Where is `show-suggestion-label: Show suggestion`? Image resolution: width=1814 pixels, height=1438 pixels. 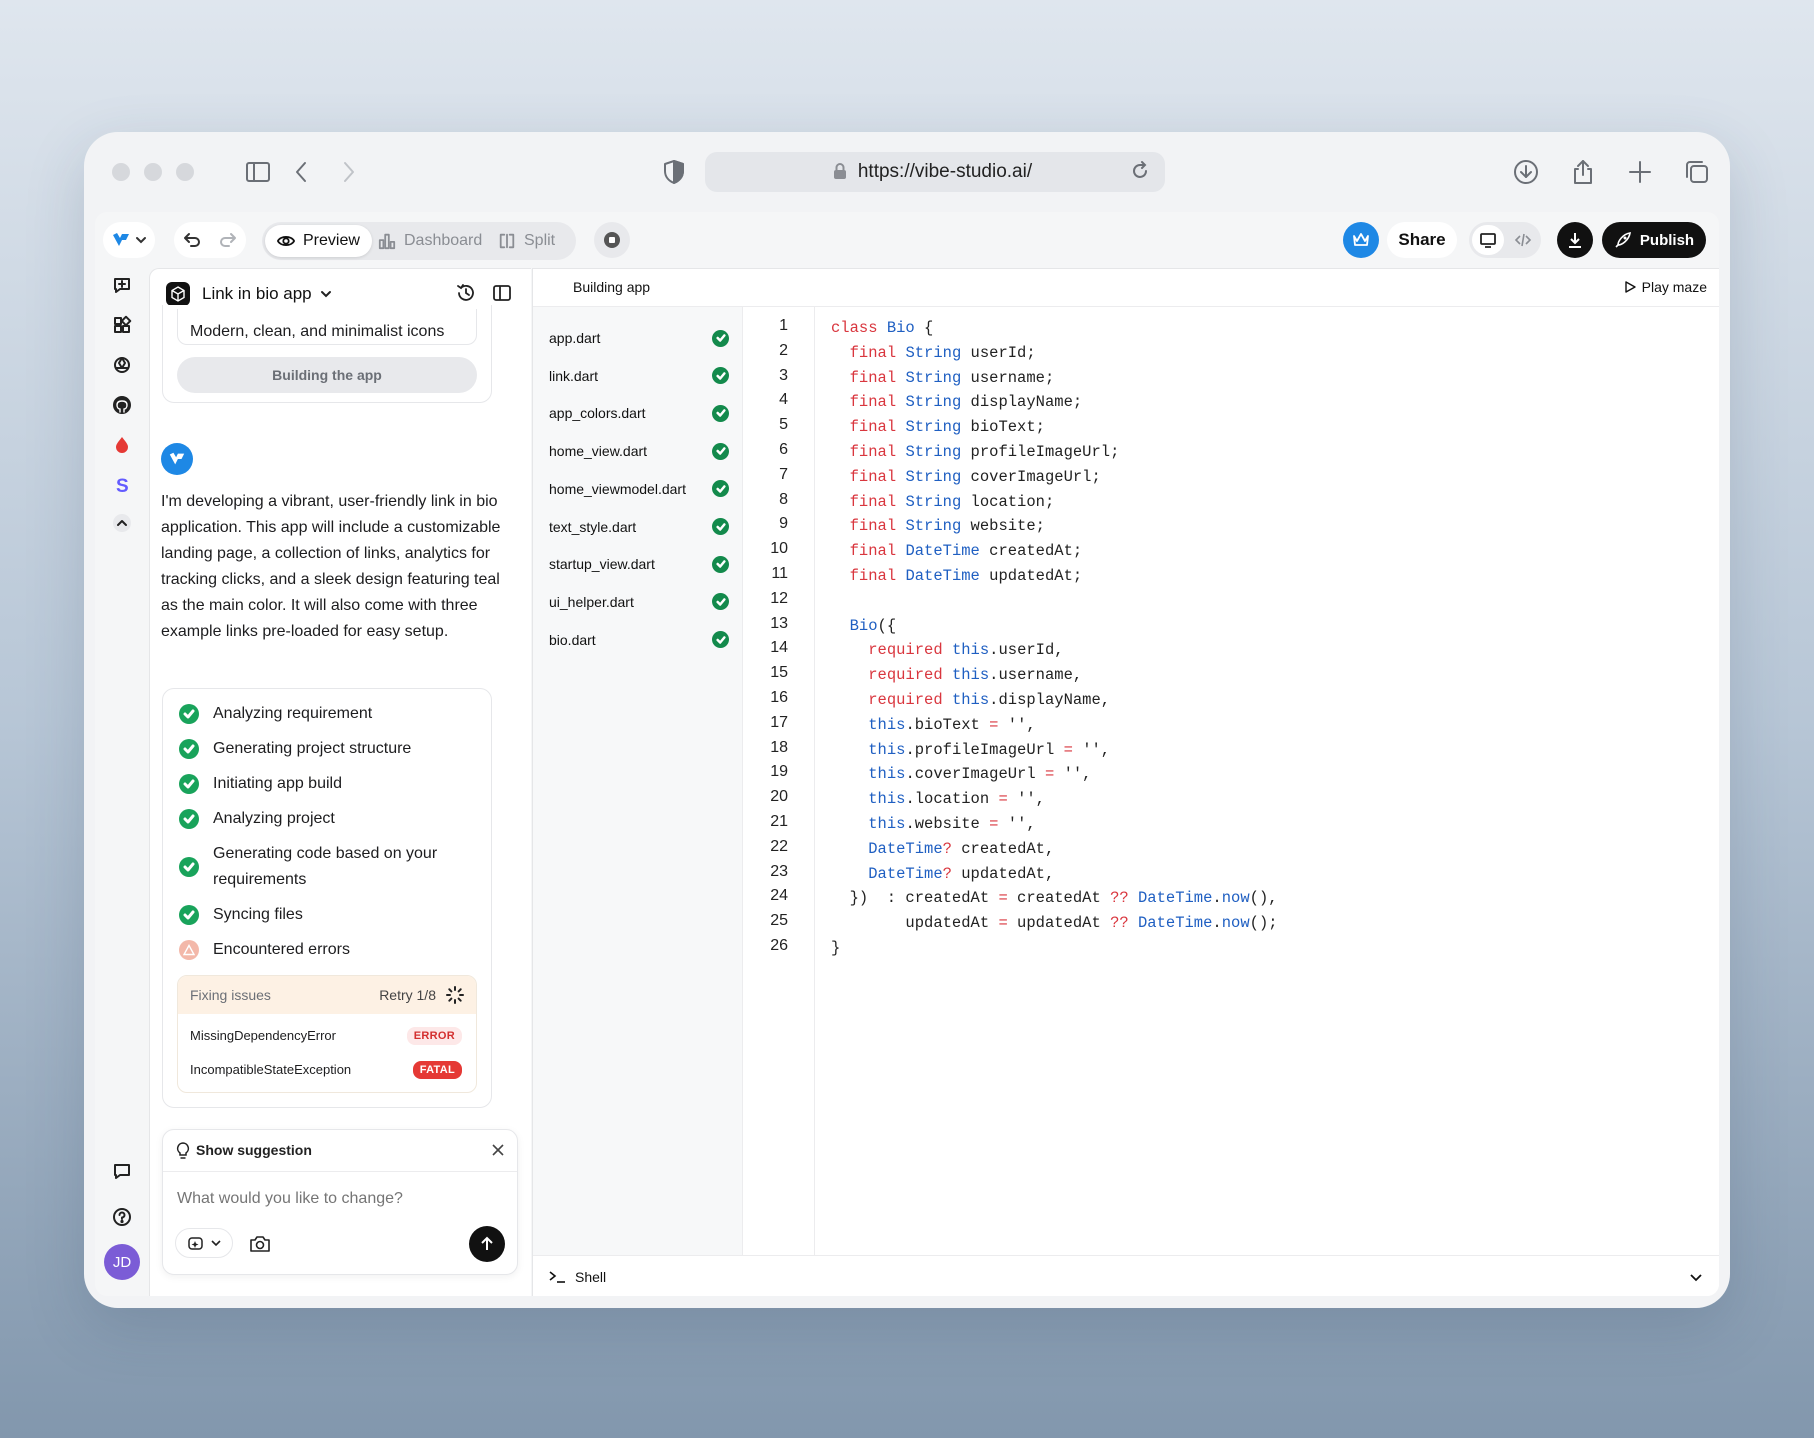
show-suggestion-label: Show suggestion is located at coordinates (254, 1150).